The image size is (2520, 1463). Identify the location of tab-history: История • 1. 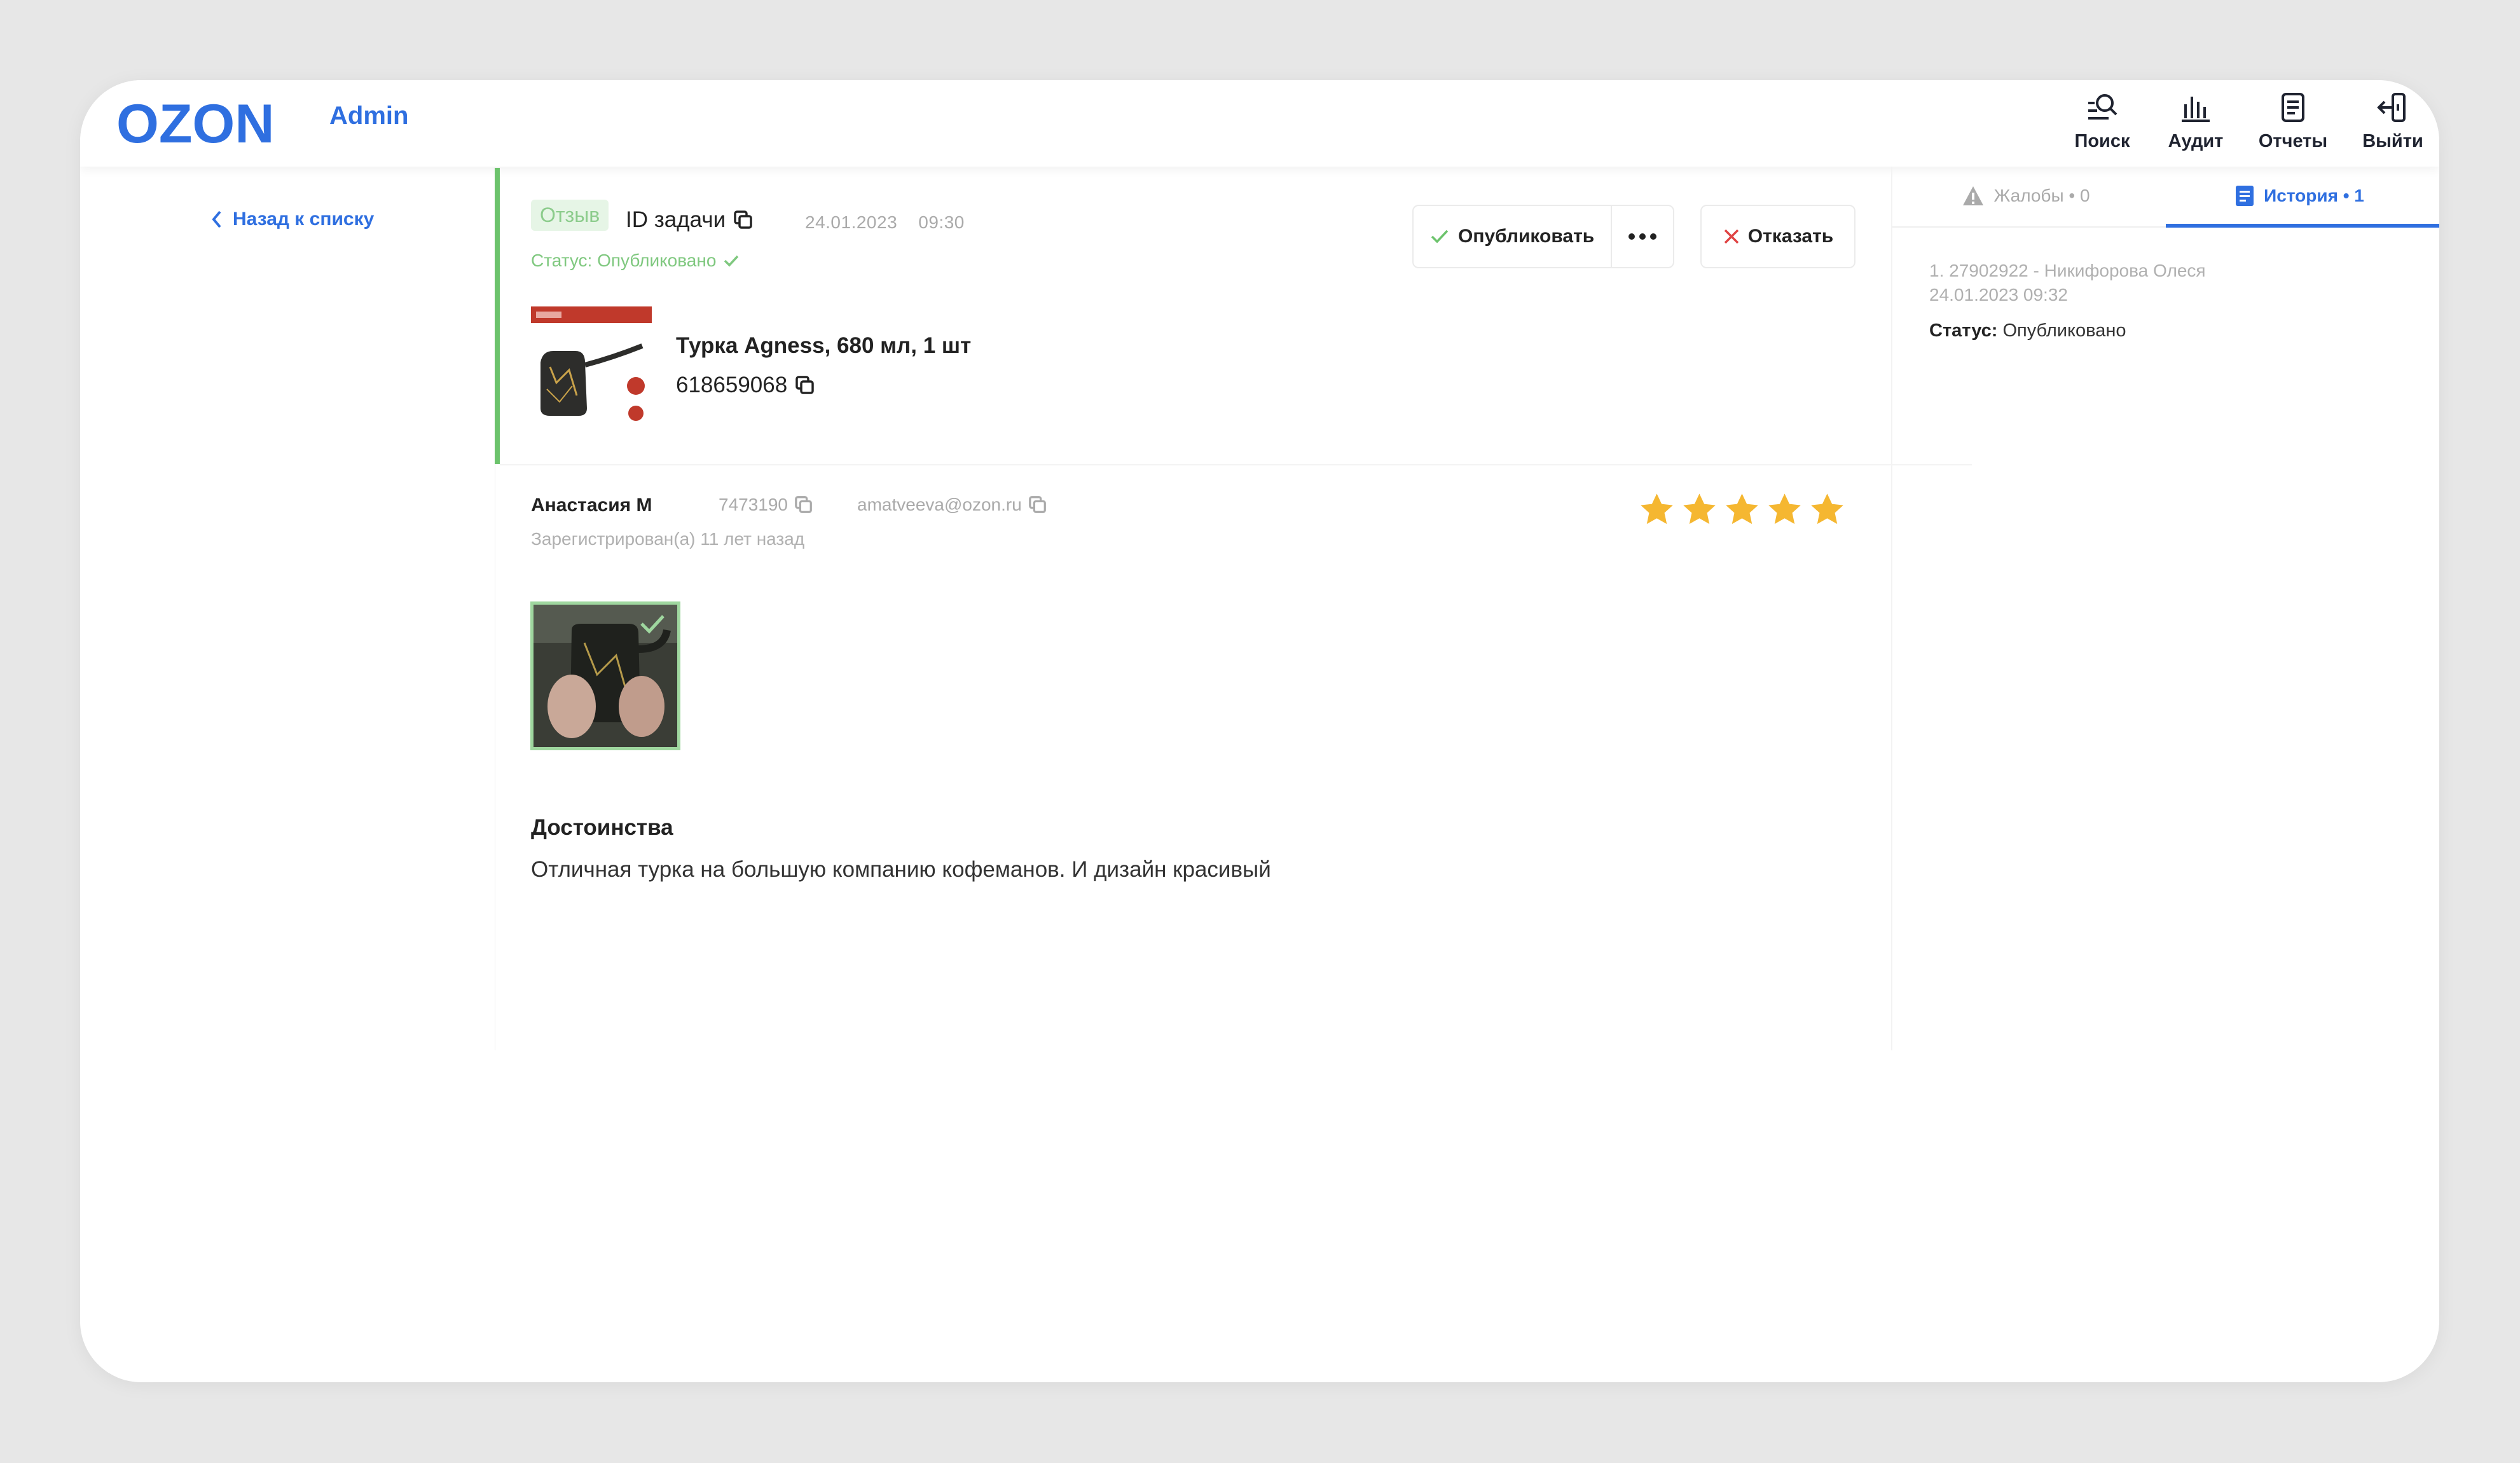
(2299, 196).